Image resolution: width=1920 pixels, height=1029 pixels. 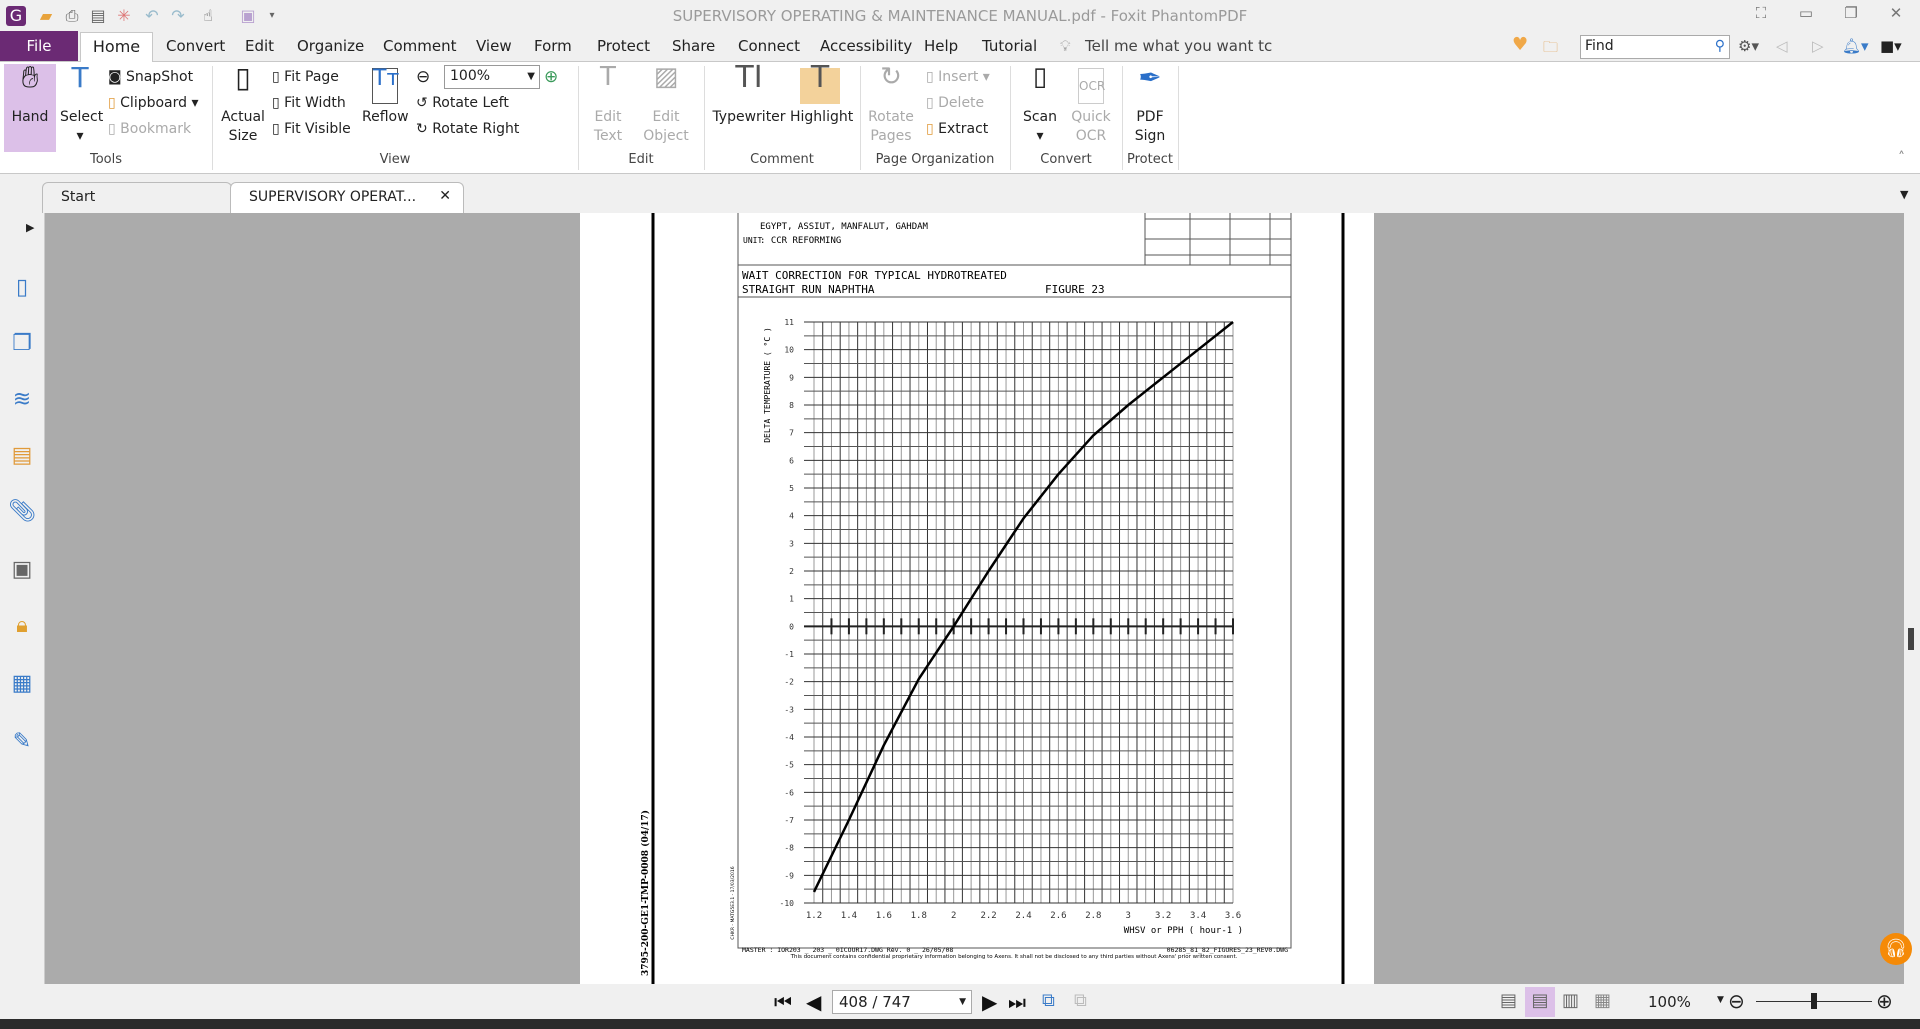 I want to click on tab-document: SUPERVISORY OPERAT... ✕, so click(x=347, y=197).